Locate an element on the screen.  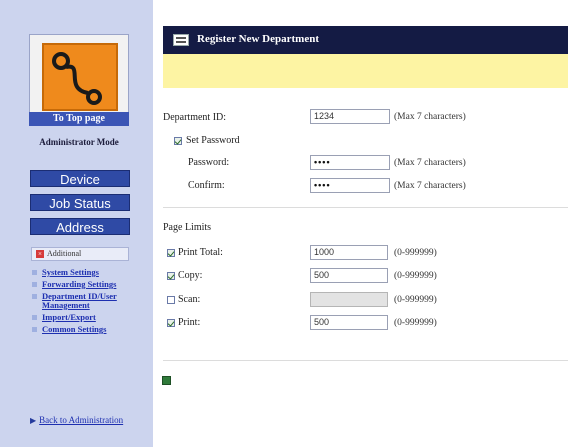
department-id-input: 1234 is located at coordinates (350, 116).